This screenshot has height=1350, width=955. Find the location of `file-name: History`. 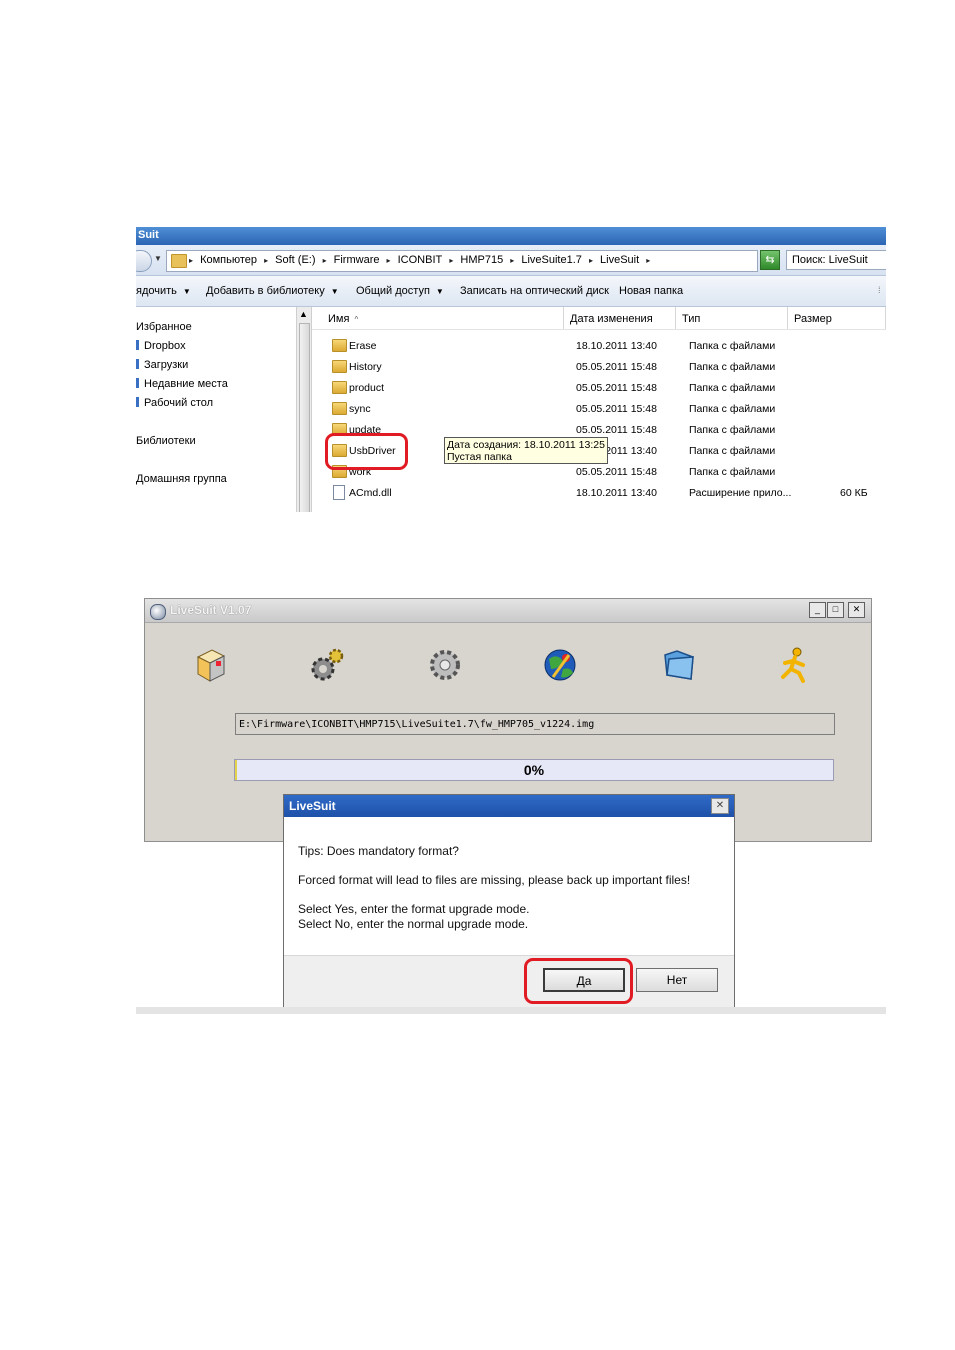

file-name: History is located at coordinates (365, 367).